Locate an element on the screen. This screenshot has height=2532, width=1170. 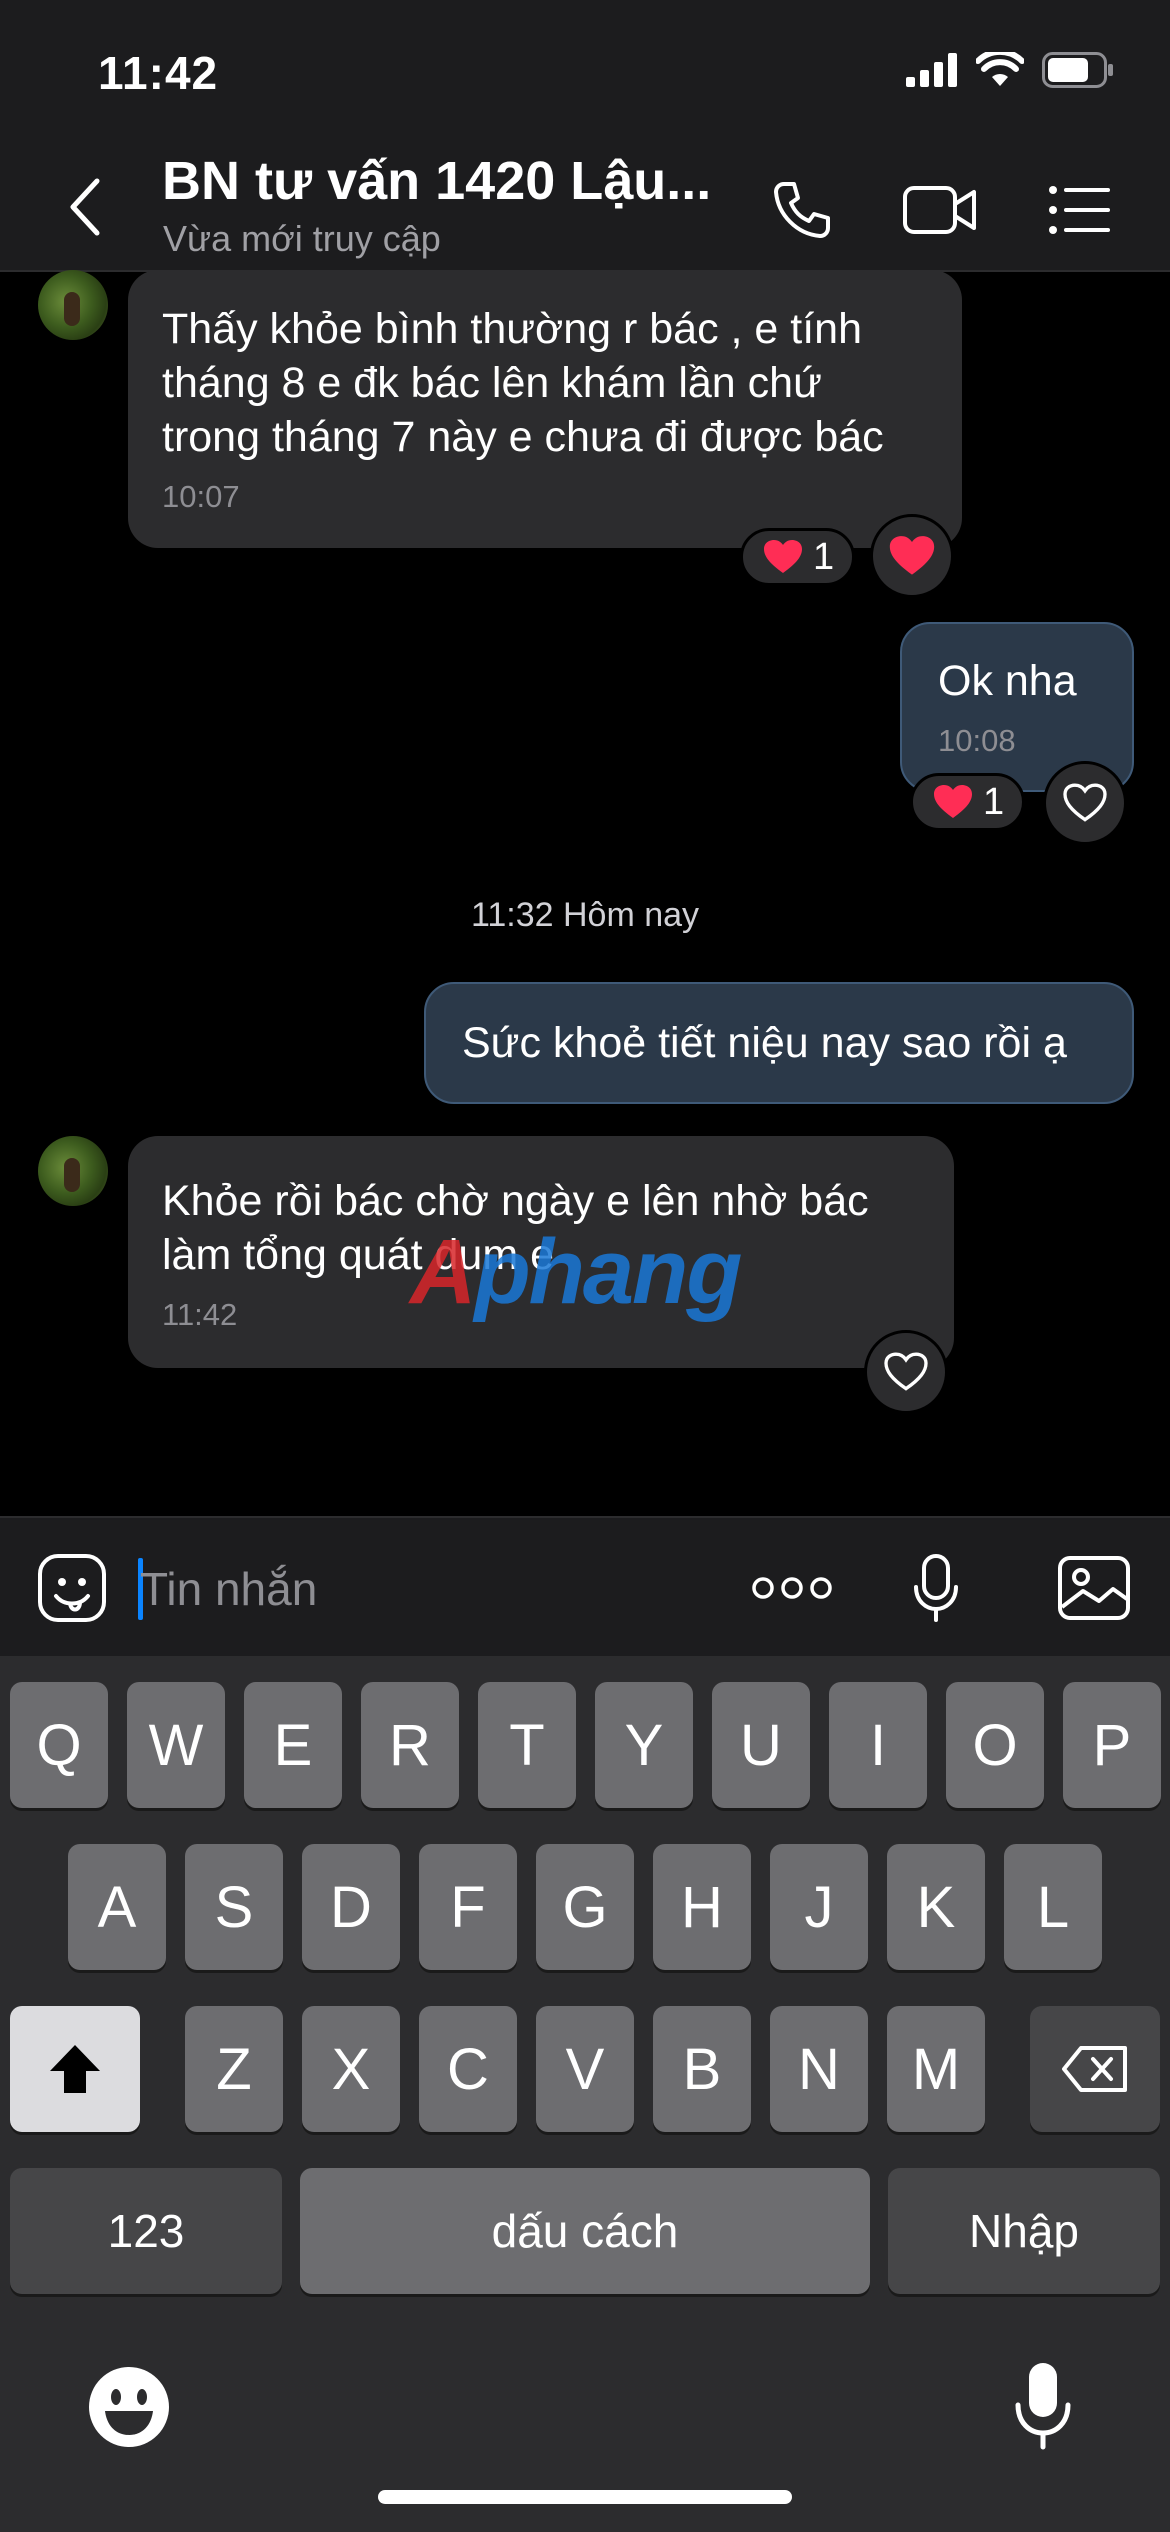
key-k: K is located at coordinates (936, 1907).